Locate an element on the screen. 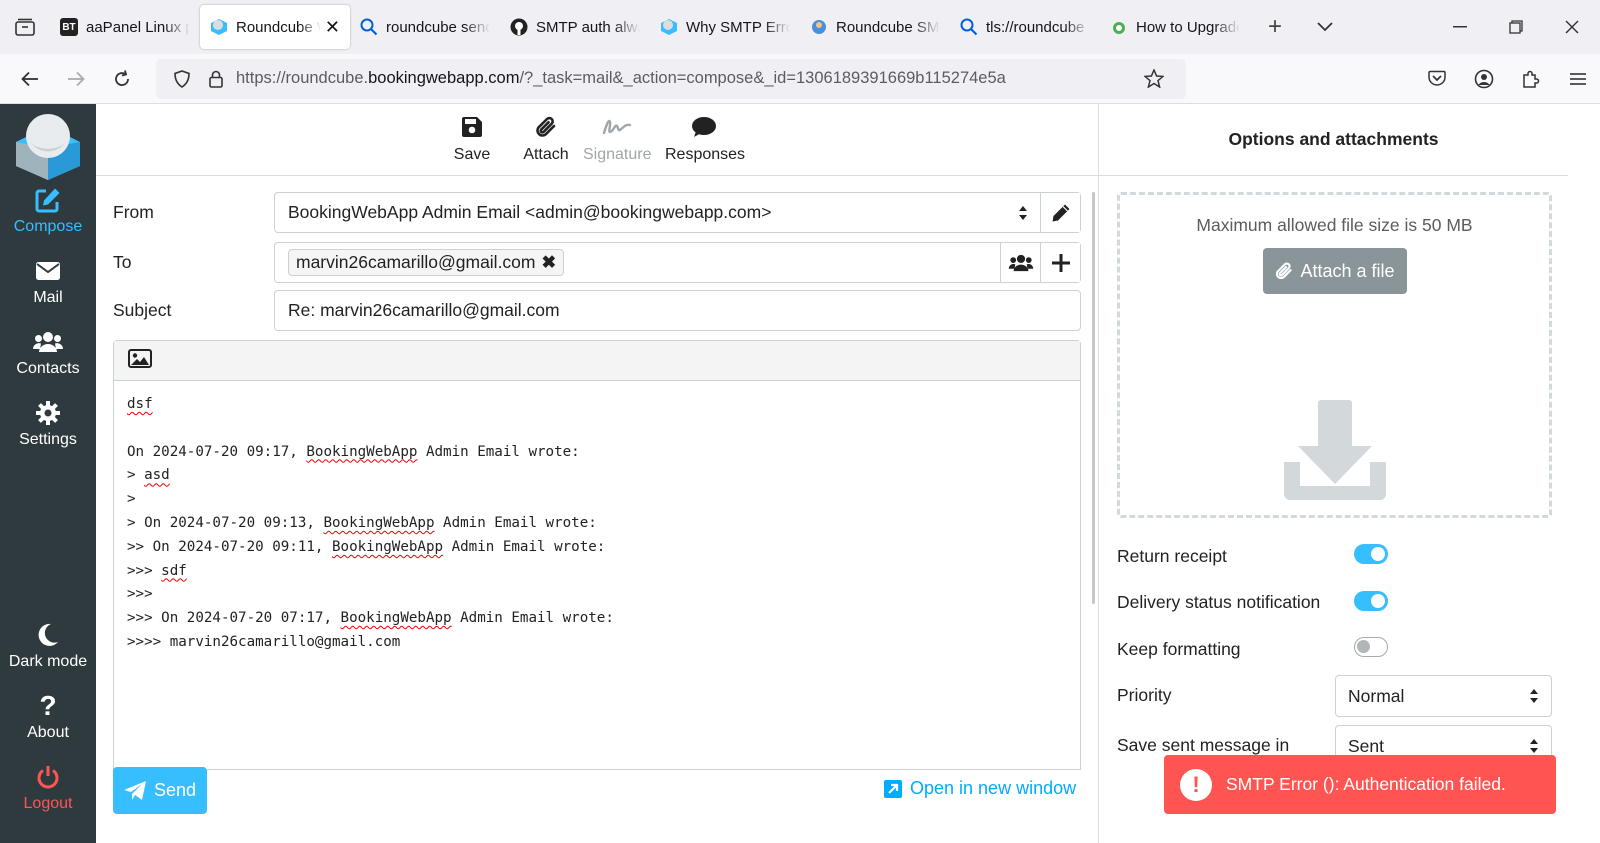 This screenshot has width=1600, height=843. minimize-button is located at coordinates (1460, 27).